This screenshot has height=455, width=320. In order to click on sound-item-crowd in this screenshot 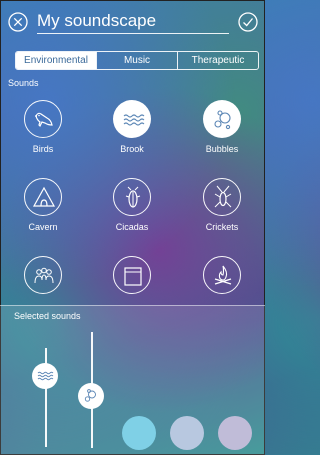, I will do `click(43, 282)`.